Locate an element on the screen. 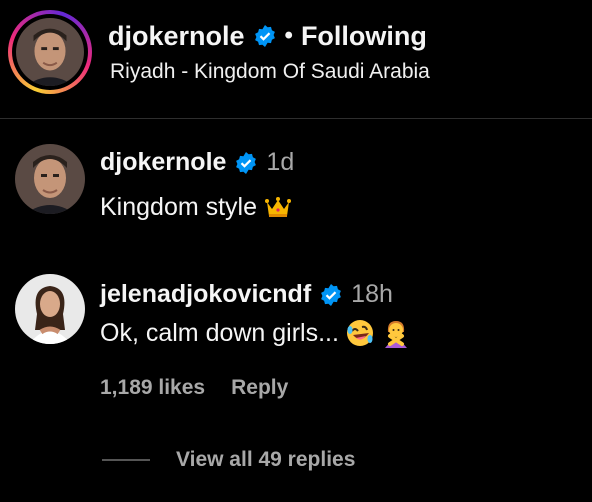 The height and width of the screenshot is (502, 592). comment-text-row: Kingdom style is located at coordinates (196, 207).